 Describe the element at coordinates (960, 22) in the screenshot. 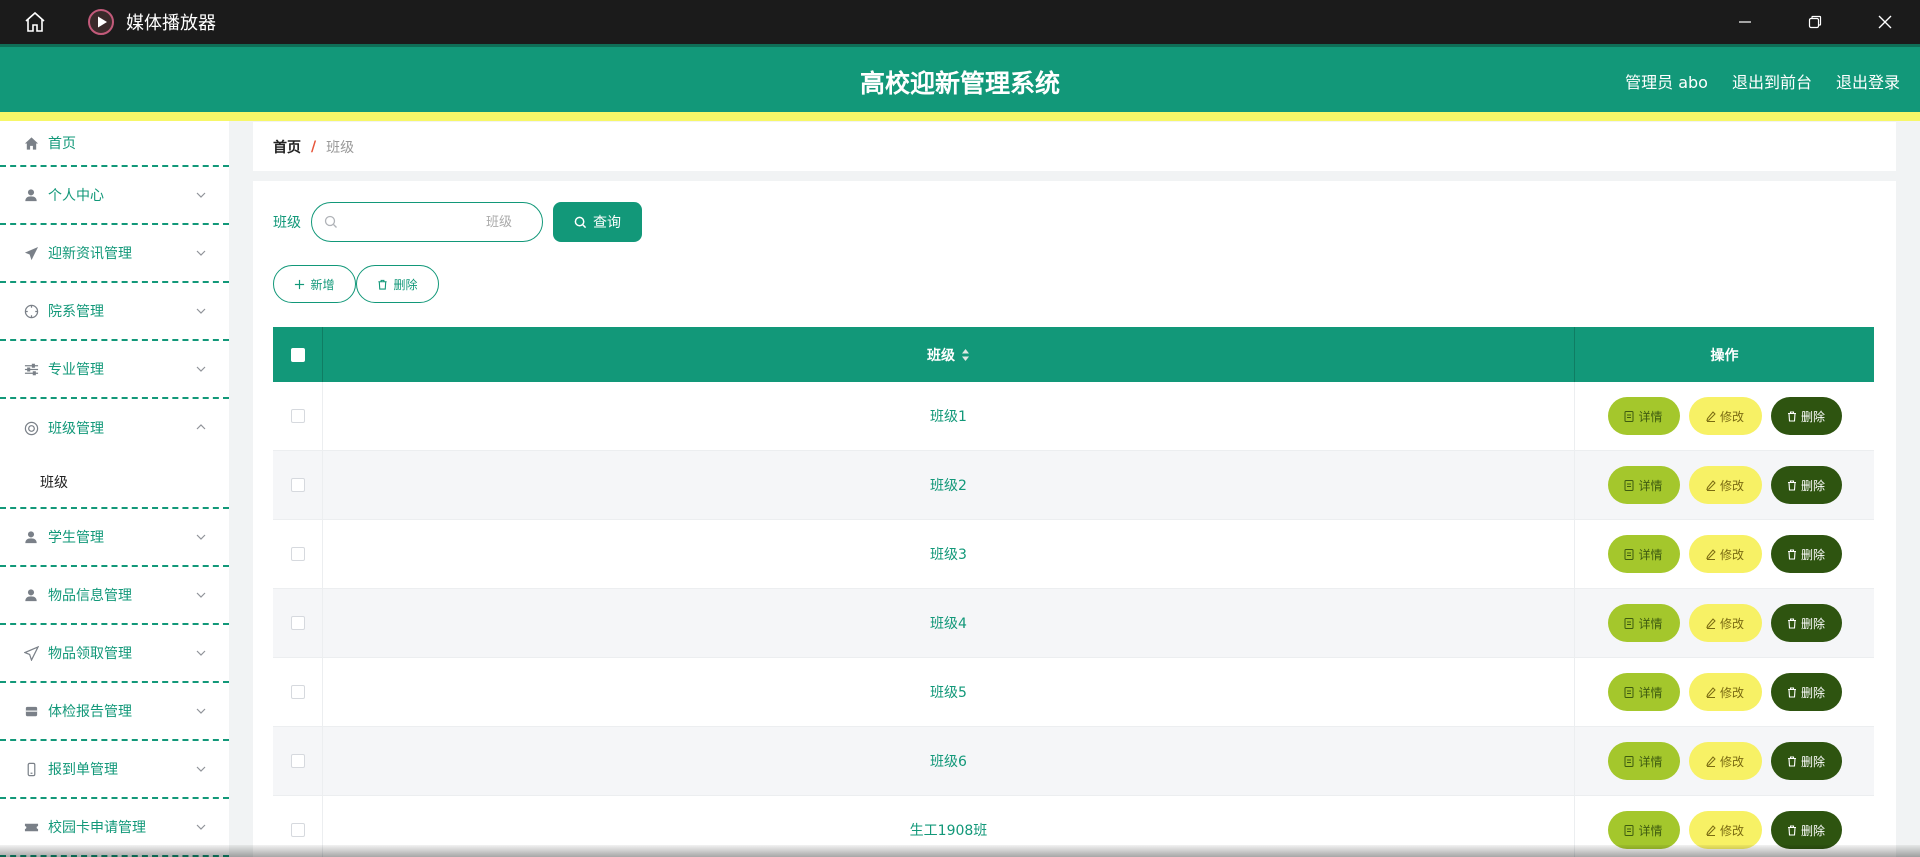

I see `window-titlebar: 媒体播放器` at that location.